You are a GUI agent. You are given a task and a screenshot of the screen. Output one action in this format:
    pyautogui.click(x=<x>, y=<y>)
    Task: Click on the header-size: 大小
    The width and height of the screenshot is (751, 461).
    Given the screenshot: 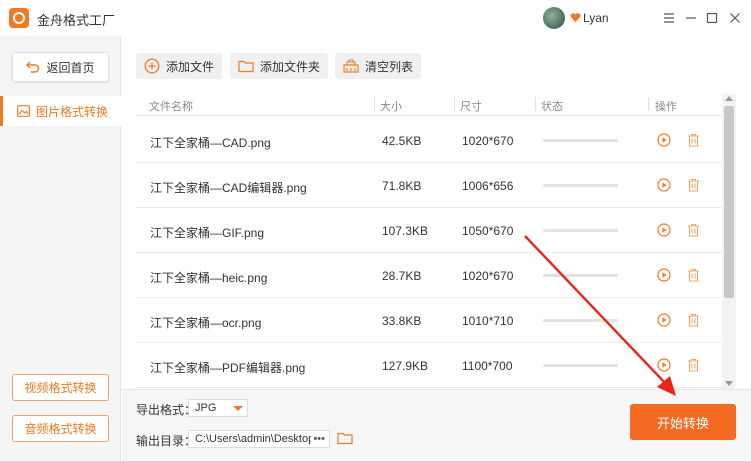 What is the action you would take?
    pyautogui.click(x=391, y=107)
    